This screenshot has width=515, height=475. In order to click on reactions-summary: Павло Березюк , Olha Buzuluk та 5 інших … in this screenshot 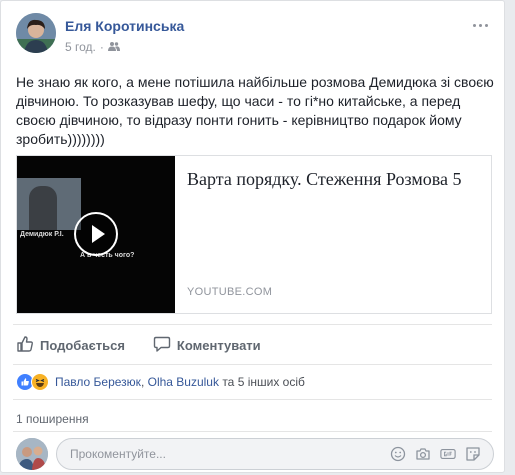, I will do `click(160, 382)`.